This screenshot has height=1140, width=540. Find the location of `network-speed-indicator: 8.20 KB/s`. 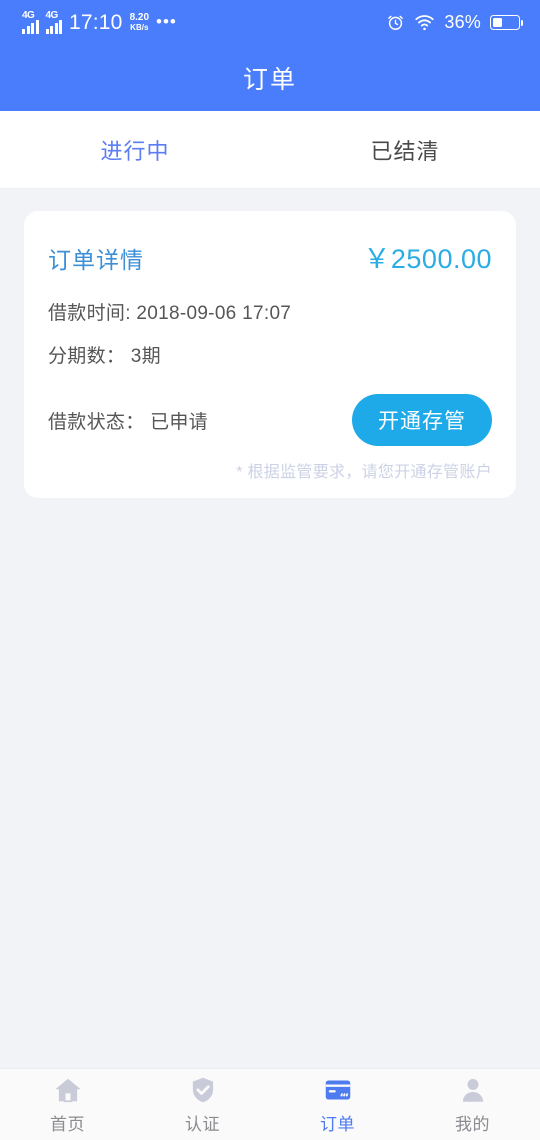

network-speed-indicator: 8.20 KB/s is located at coordinates (139, 22).